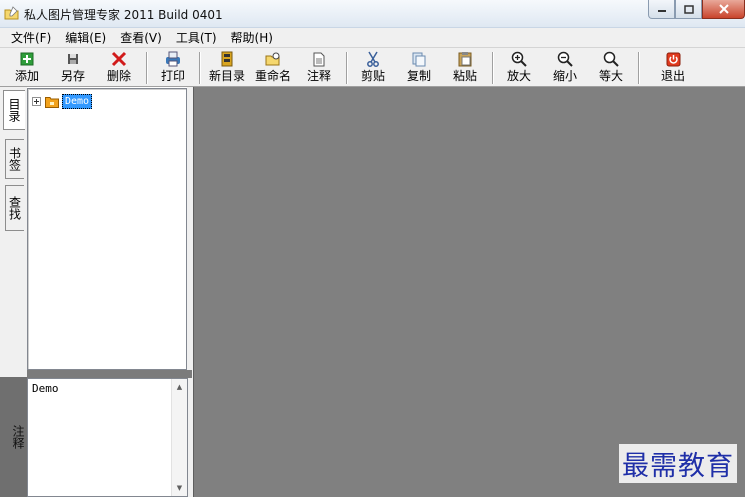 This screenshot has height=497, width=745. I want to click on window-title: 私人图片管理专家 2011 Build 0401, so click(123, 15).